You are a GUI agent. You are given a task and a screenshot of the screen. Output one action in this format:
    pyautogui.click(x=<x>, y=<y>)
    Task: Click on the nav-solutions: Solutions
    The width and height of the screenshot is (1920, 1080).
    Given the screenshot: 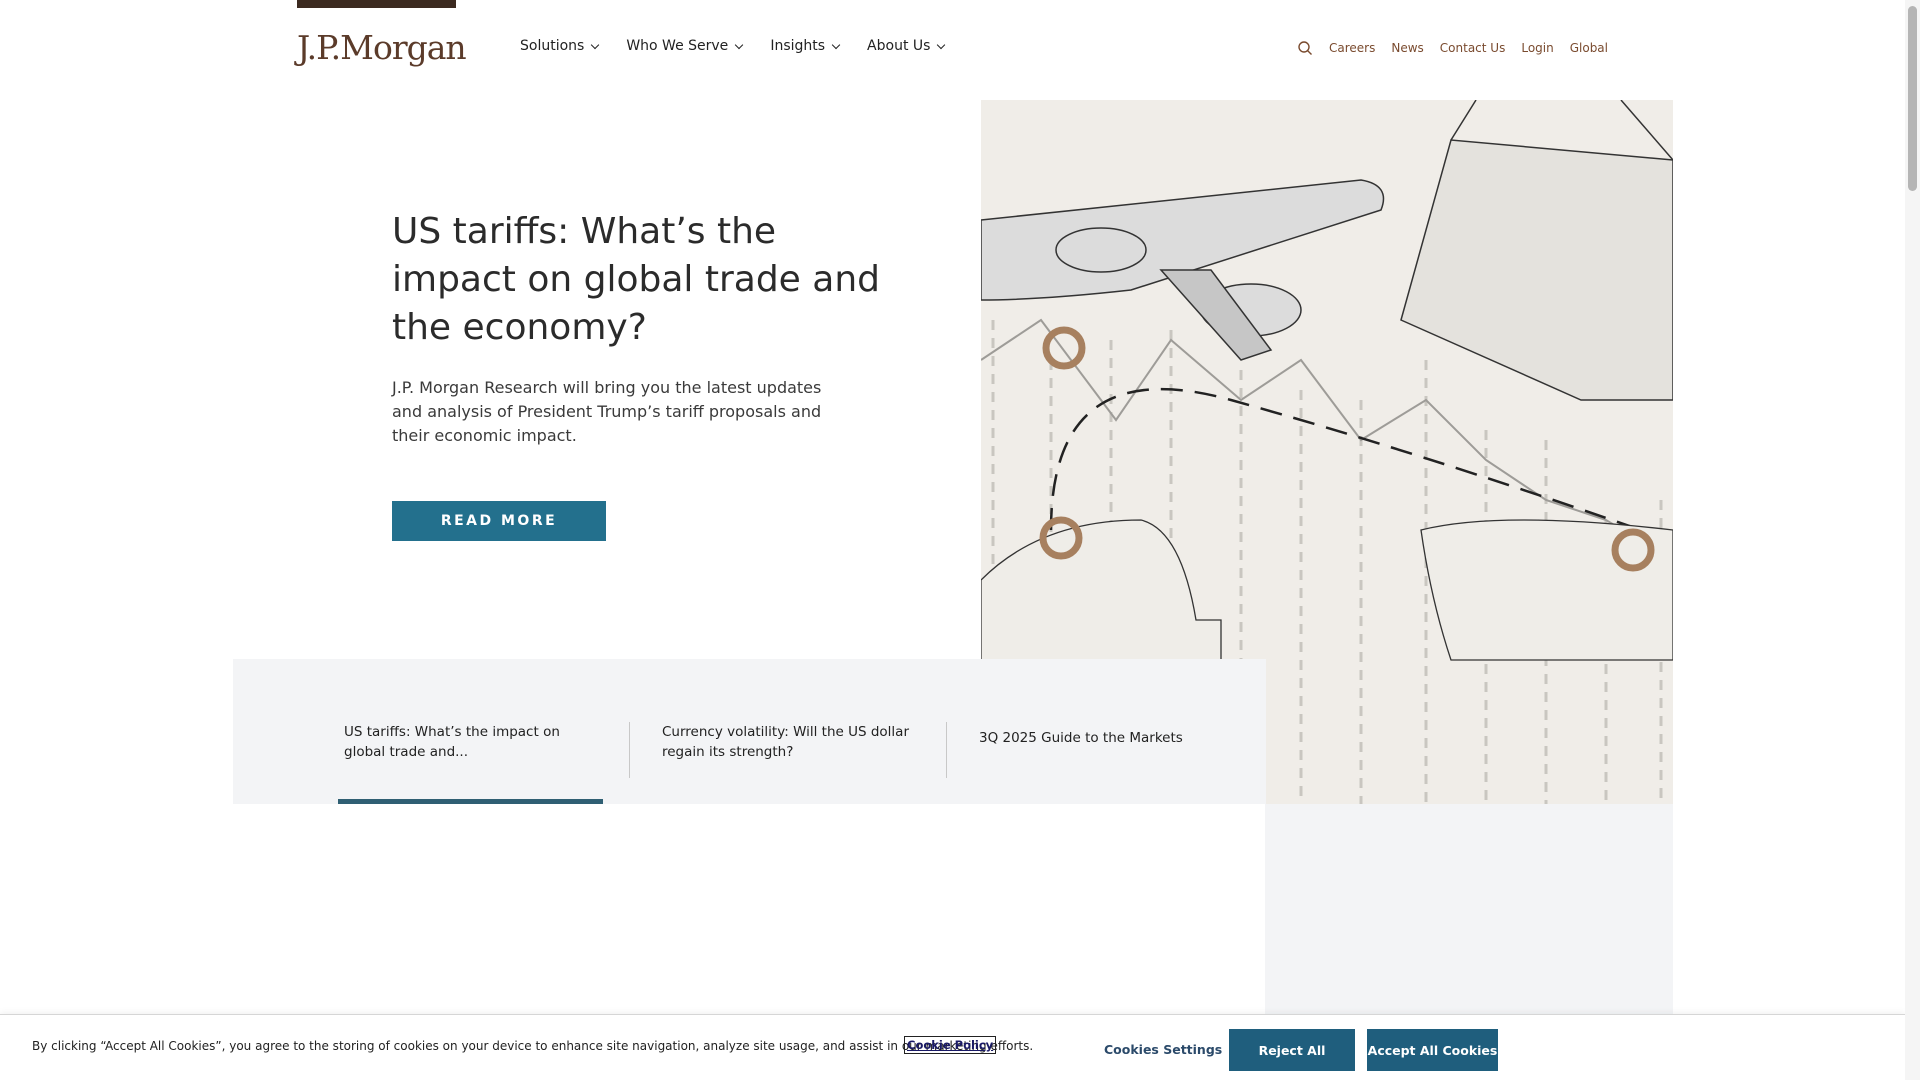 What is the action you would take?
    pyautogui.click(x=560, y=46)
    